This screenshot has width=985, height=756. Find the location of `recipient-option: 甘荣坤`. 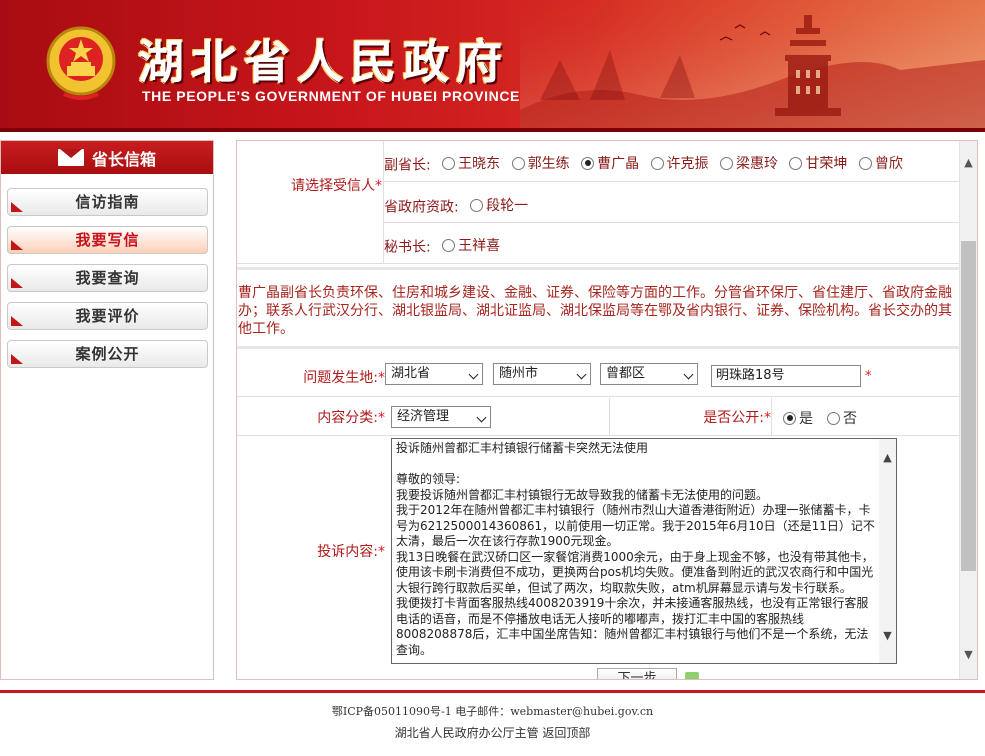

recipient-option: 甘荣坤 is located at coordinates (818, 163).